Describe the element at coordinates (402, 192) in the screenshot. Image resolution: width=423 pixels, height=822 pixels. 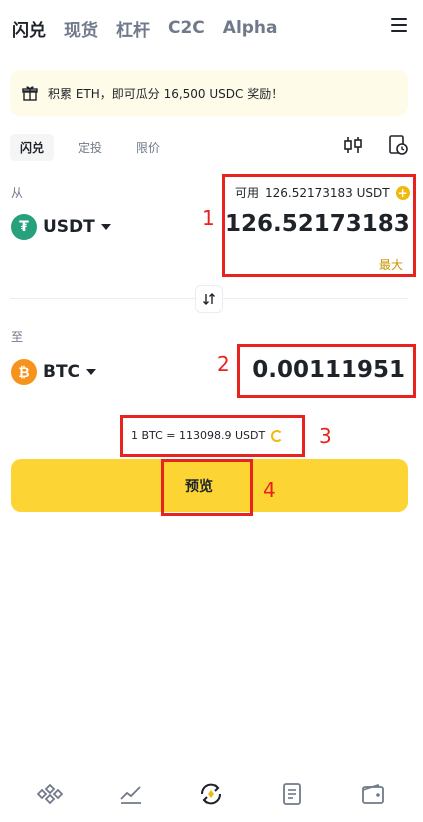
I see `plus-icon: +` at that location.